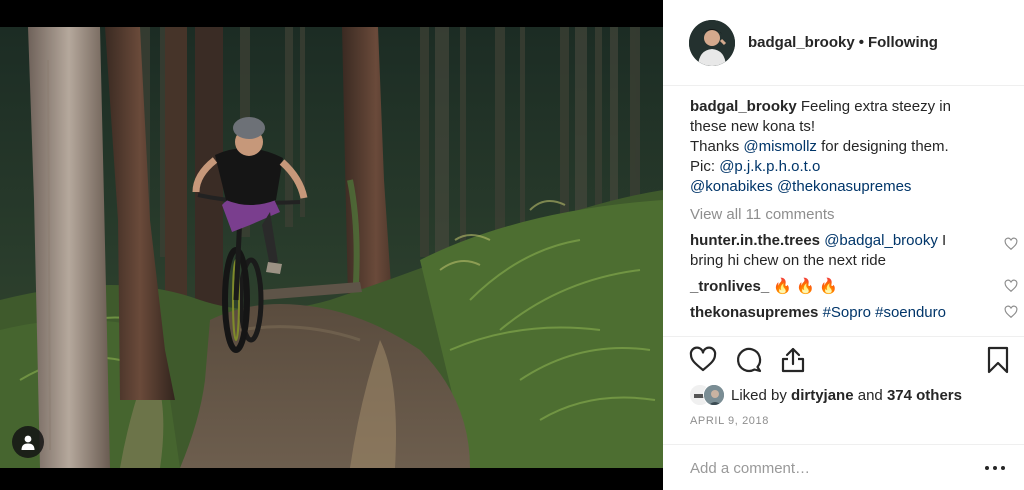  Describe the element at coordinates (881, 240) in the screenshot. I see `comment-mention: @badgal_brooky` at that location.